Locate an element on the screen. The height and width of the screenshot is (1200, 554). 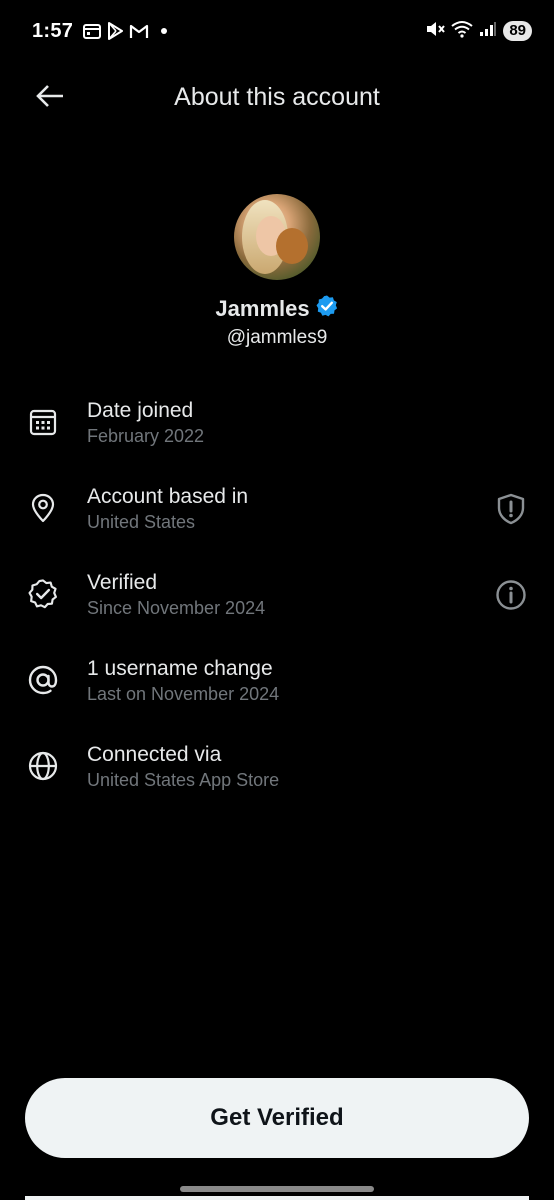
info-item-date-joined: Date joined February 2022 is located at coordinates (277, 423).